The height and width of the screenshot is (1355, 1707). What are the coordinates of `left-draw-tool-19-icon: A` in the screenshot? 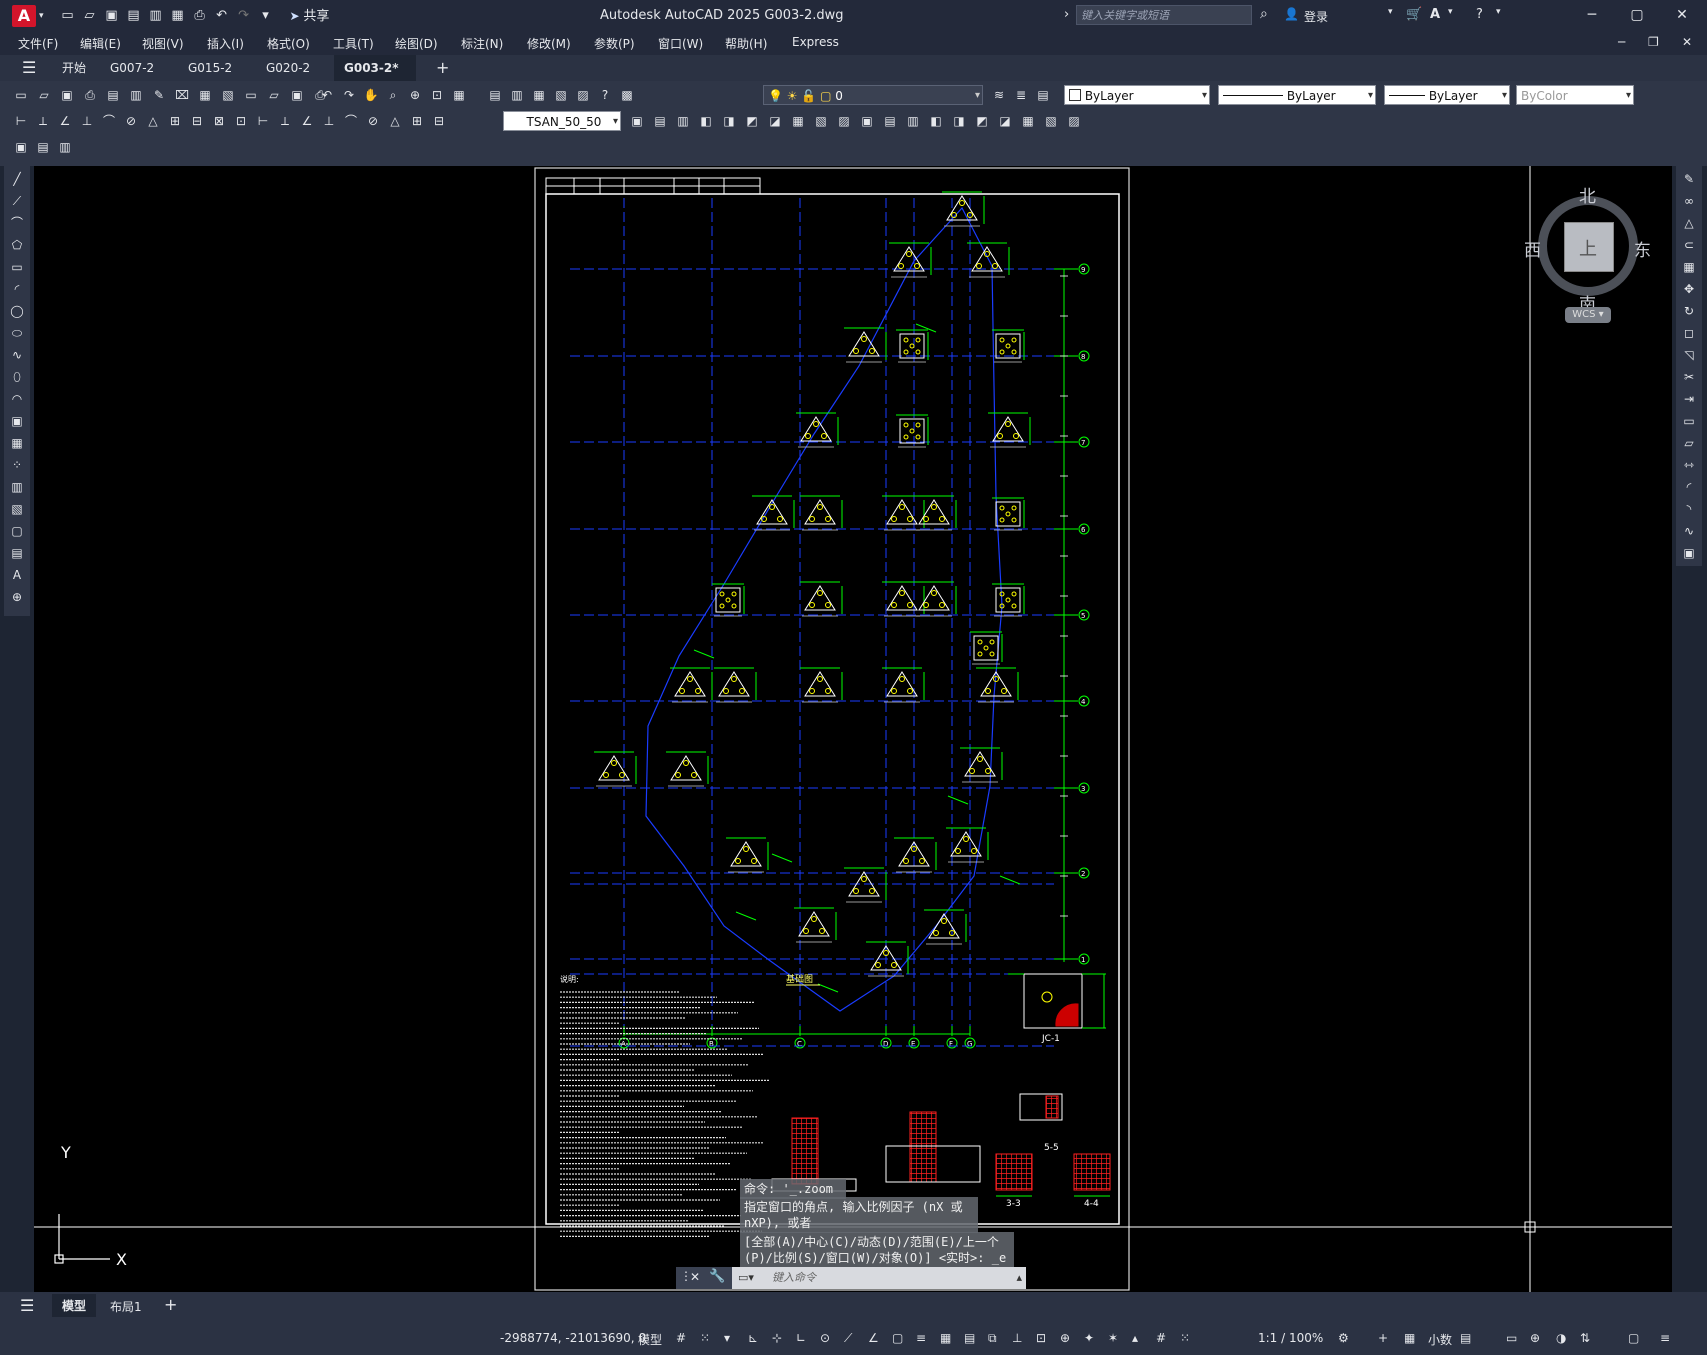 It's located at (17, 575).